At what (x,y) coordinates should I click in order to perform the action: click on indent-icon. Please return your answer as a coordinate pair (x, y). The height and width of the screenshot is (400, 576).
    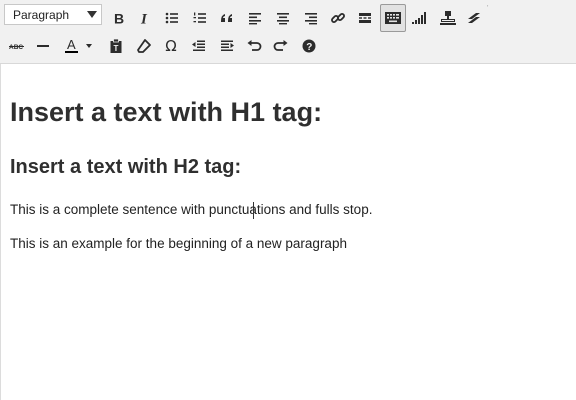
    Looking at the image, I should click on (227, 45).